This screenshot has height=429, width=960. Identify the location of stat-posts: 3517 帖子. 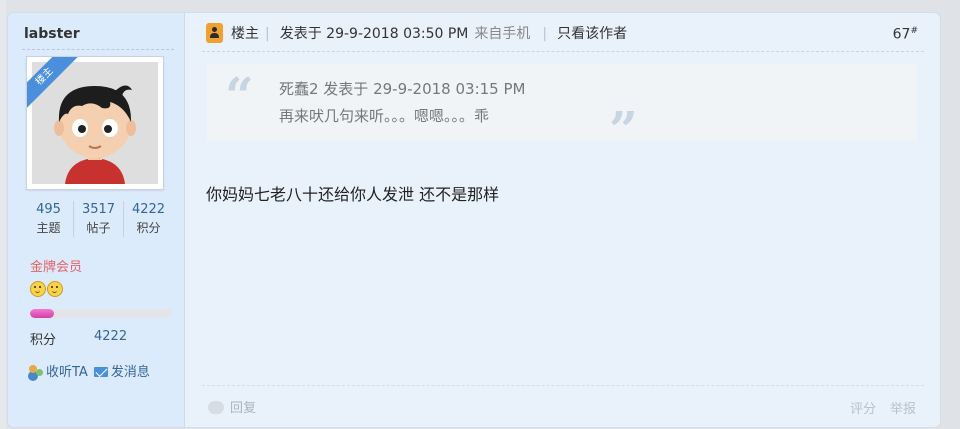
(98, 219).